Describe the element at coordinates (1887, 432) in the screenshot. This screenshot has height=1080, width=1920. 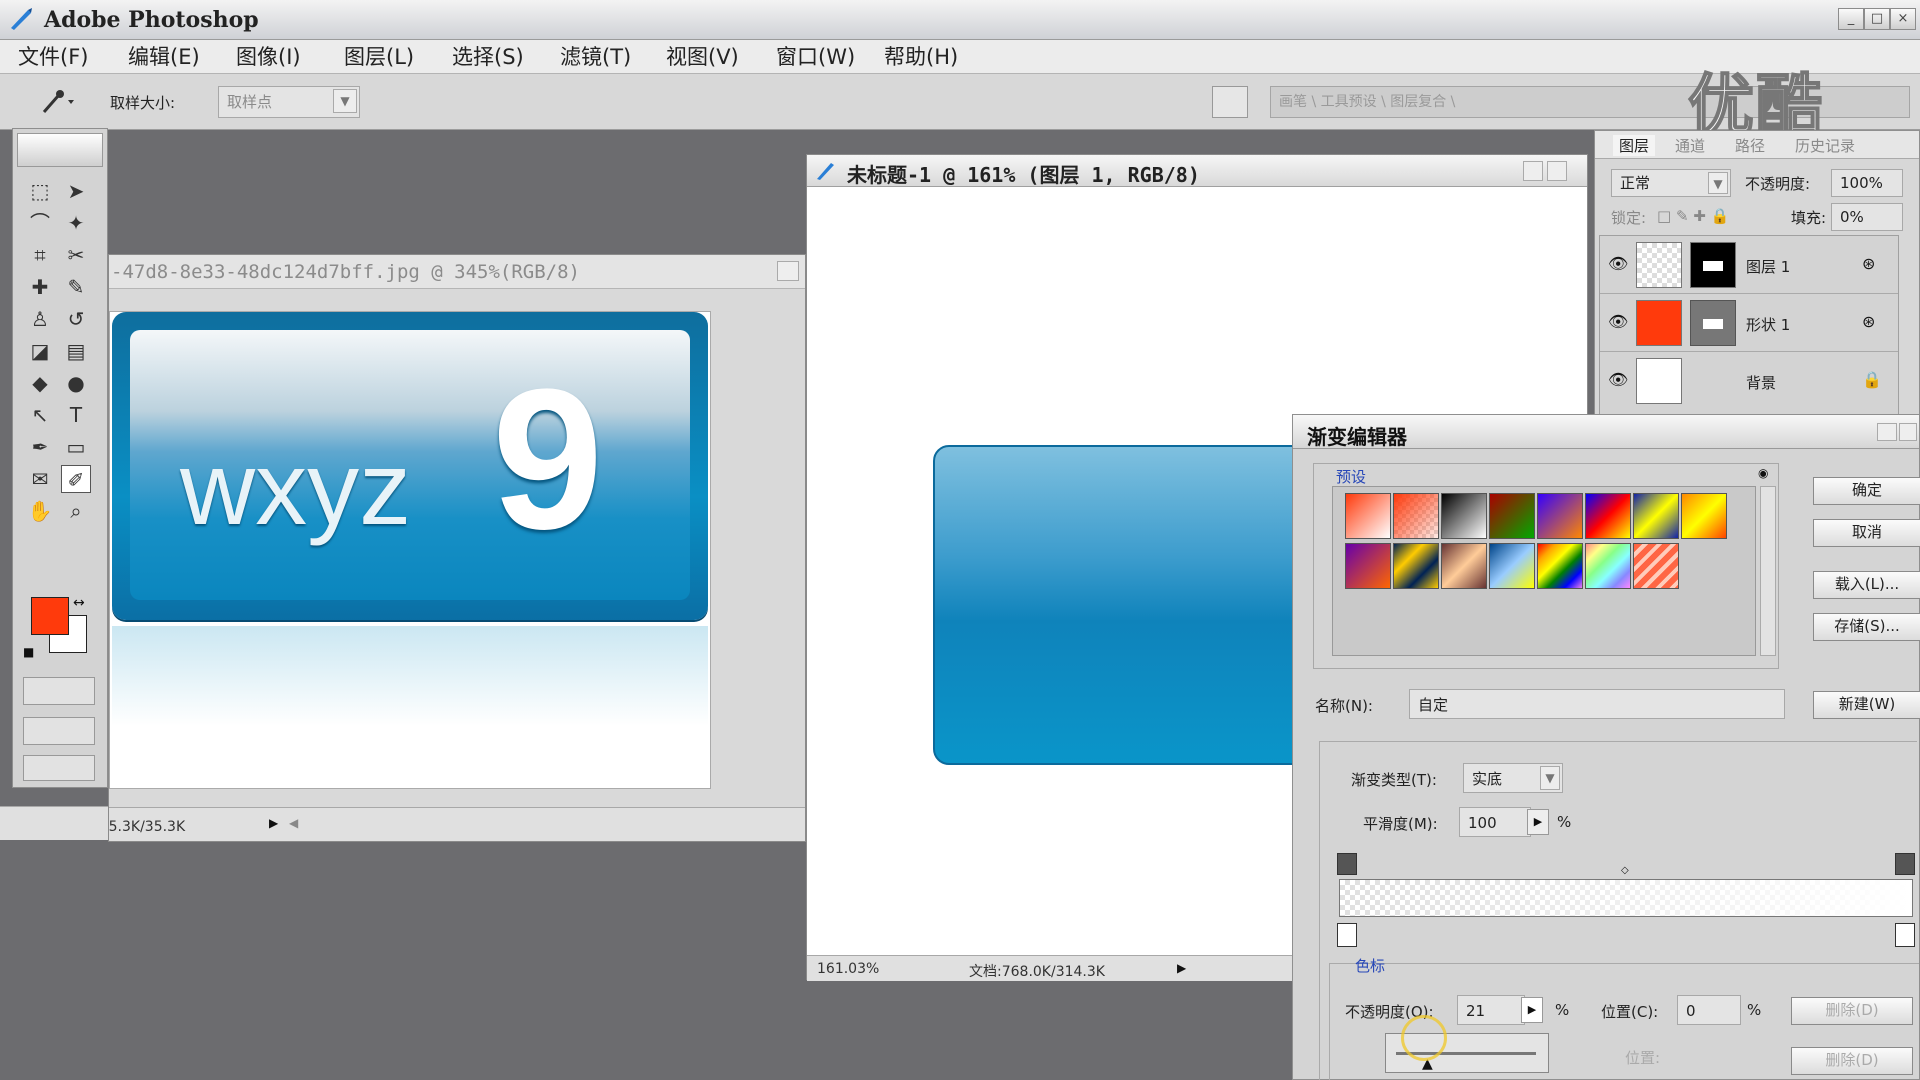
I see `dialog-help-button` at that location.